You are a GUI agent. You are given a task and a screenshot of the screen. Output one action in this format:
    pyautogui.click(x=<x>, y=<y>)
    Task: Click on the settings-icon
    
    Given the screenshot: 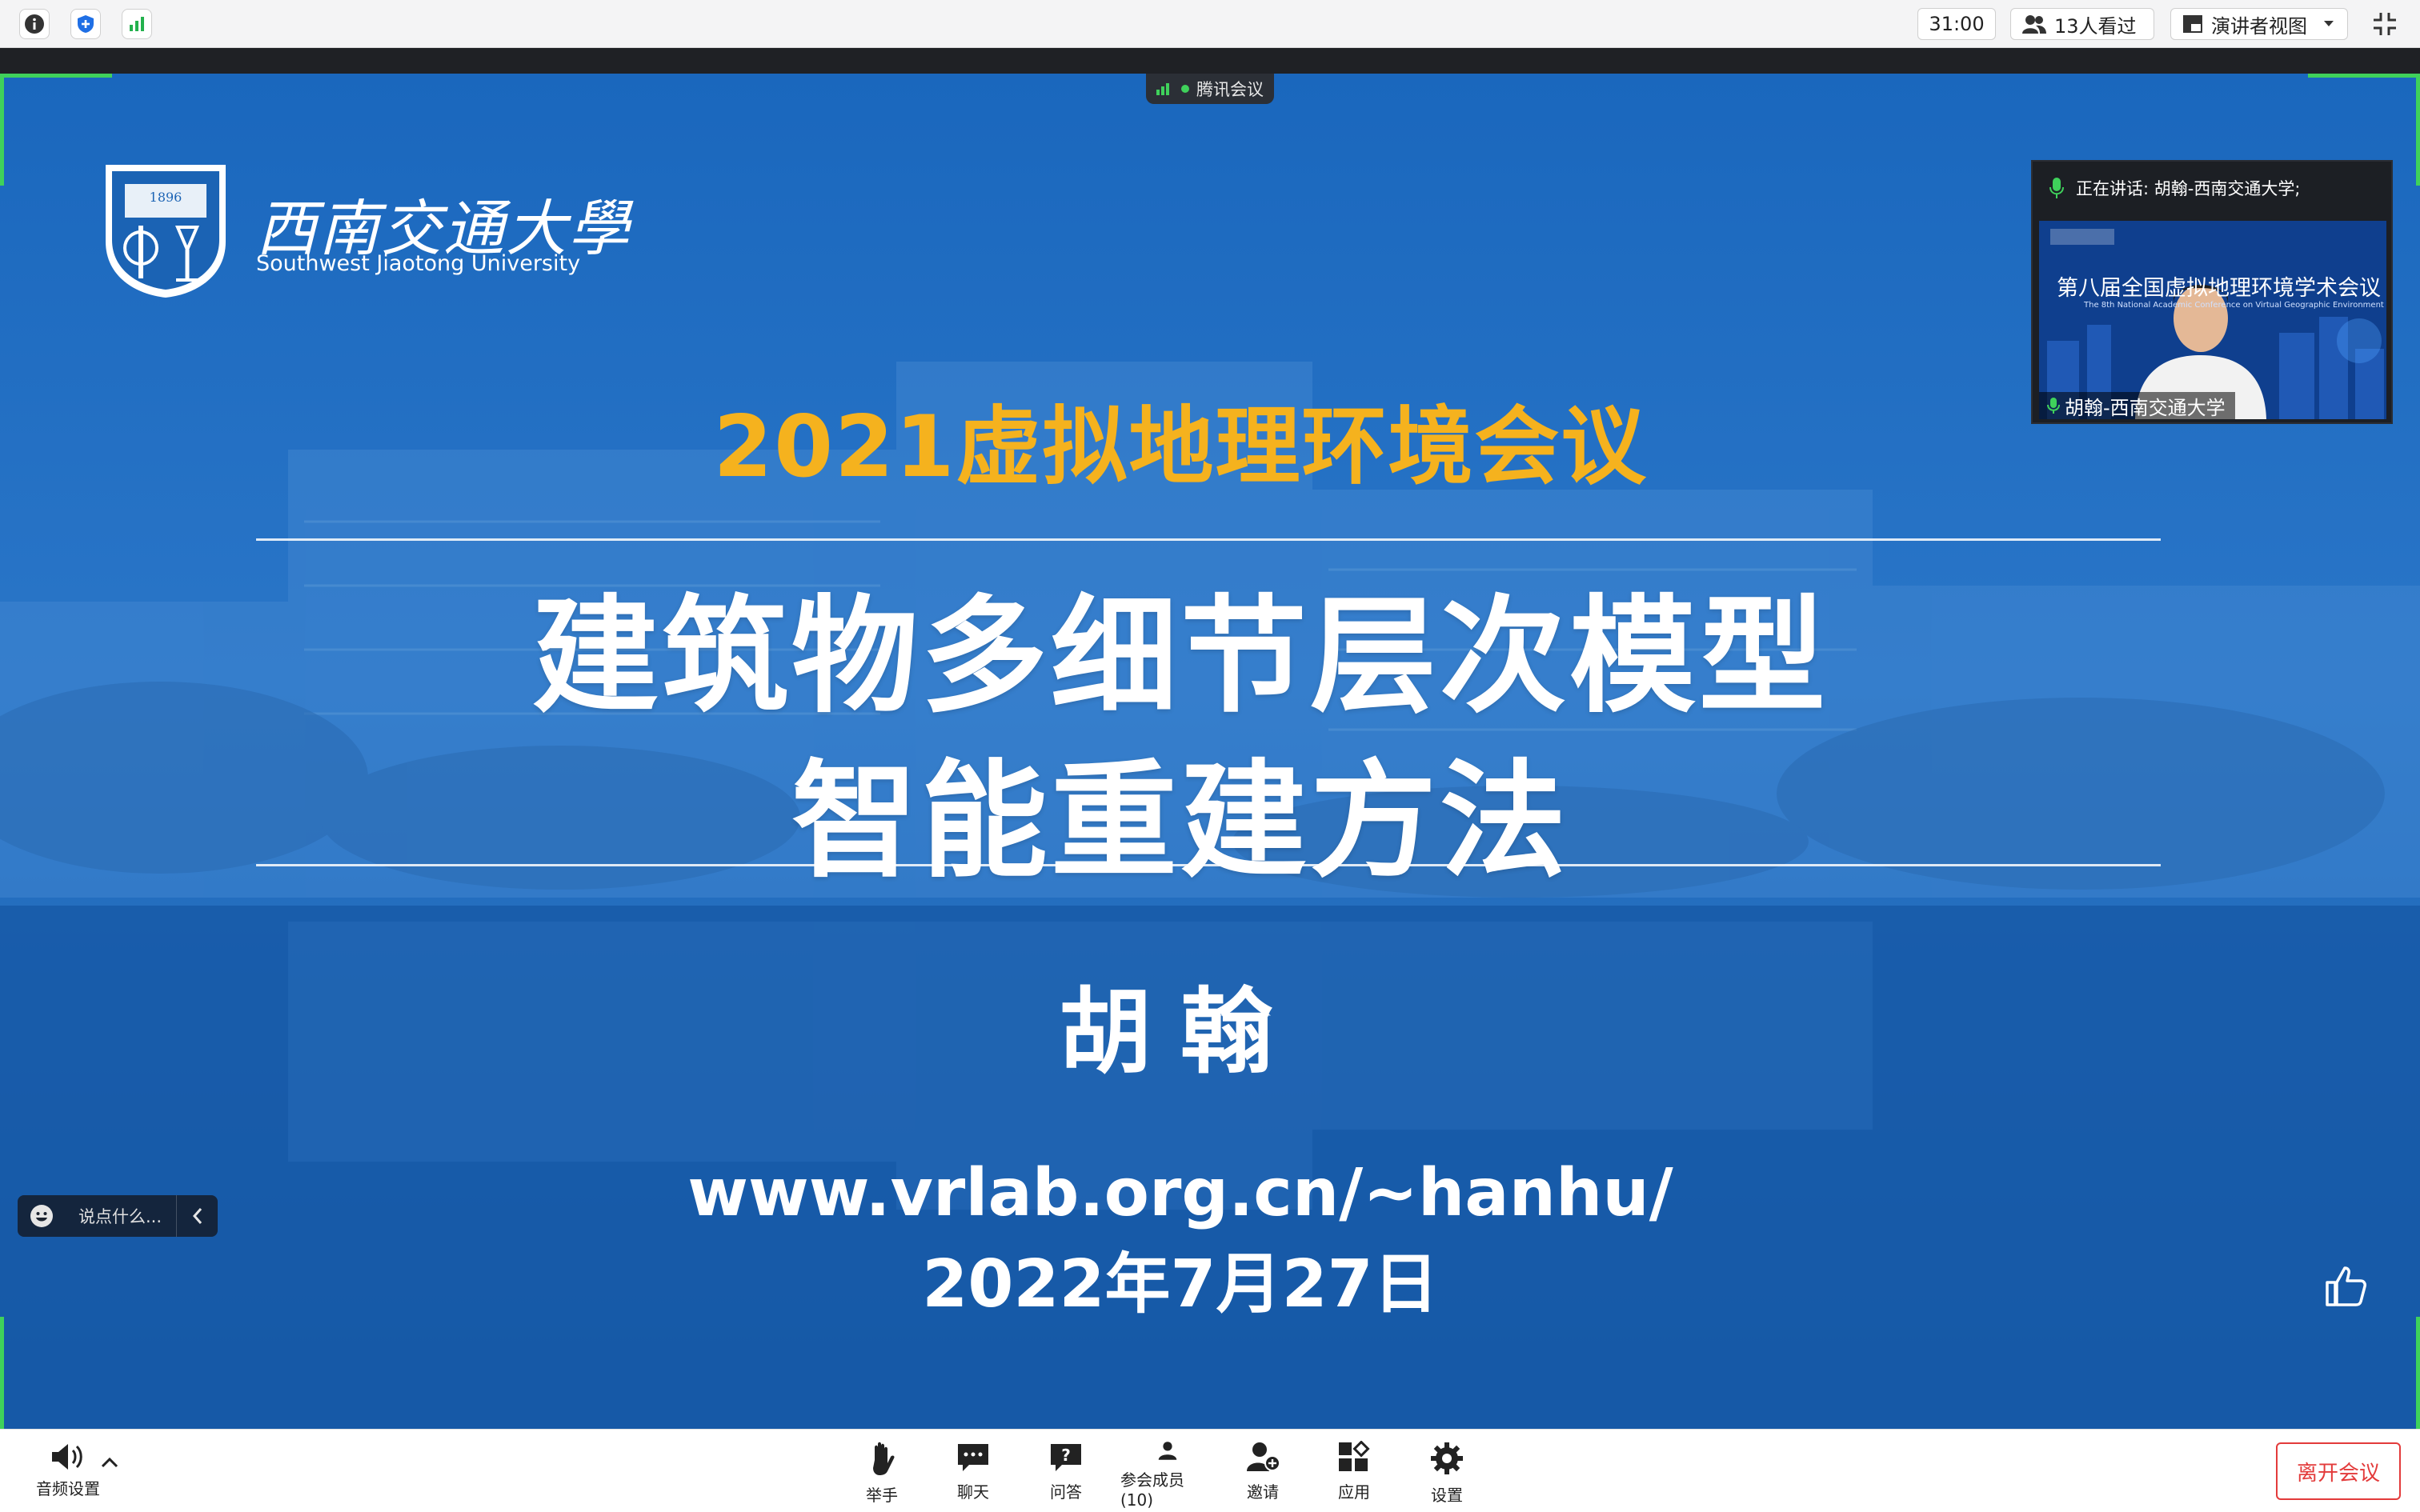 What is the action you would take?
    pyautogui.click(x=1447, y=1458)
    